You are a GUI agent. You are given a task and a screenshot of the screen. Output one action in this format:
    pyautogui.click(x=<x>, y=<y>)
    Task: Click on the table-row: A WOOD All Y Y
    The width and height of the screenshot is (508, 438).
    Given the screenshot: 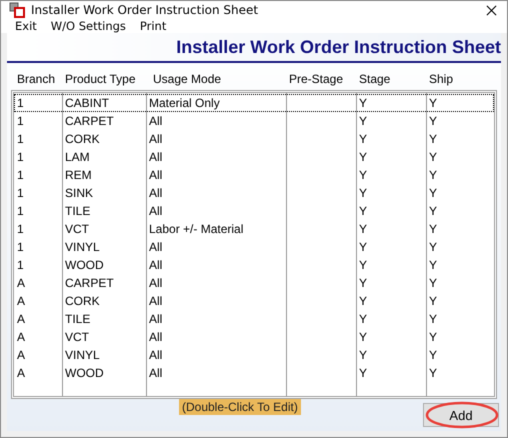 What is the action you would take?
    pyautogui.click(x=254, y=373)
    